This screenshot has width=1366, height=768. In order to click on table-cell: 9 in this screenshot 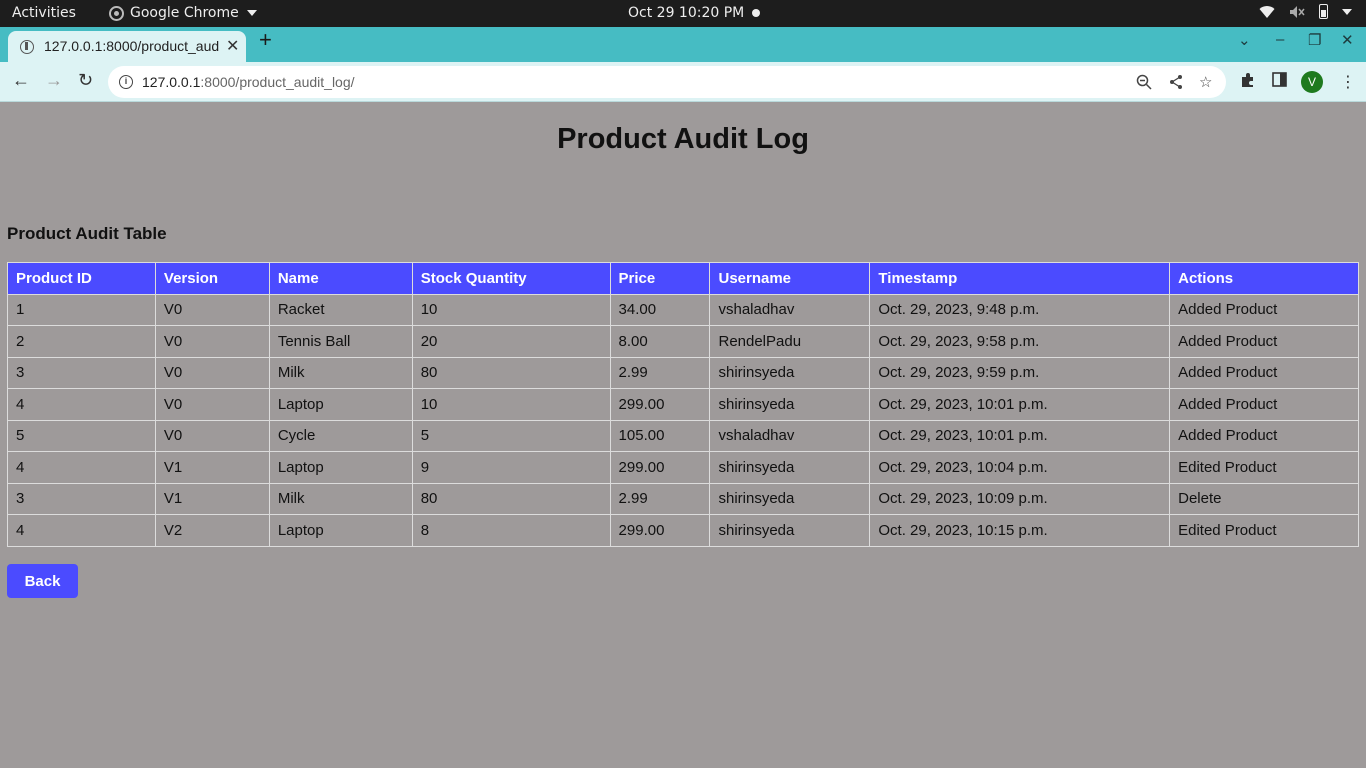, I will do `click(511, 467)`.